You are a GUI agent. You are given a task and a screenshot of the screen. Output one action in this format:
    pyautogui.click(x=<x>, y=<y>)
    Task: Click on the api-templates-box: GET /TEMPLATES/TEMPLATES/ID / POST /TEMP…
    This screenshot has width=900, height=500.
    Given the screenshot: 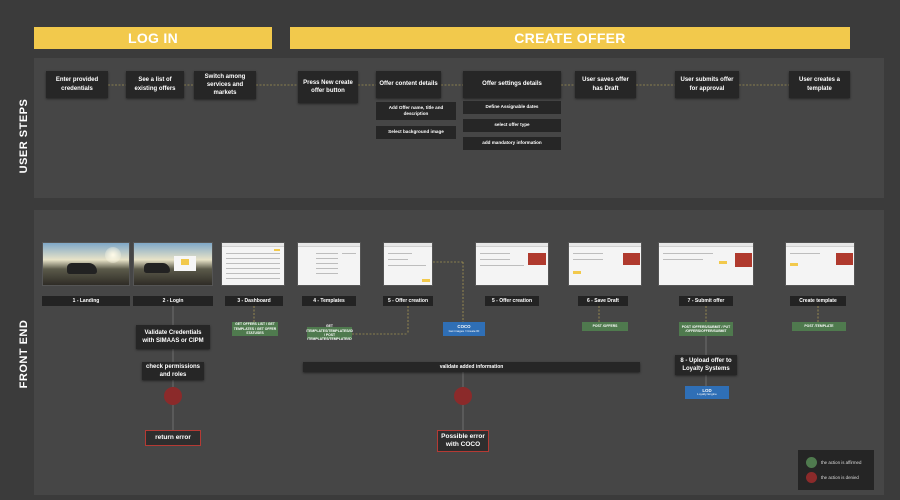 What is the action you would take?
    pyautogui.click(x=329, y=332)
    